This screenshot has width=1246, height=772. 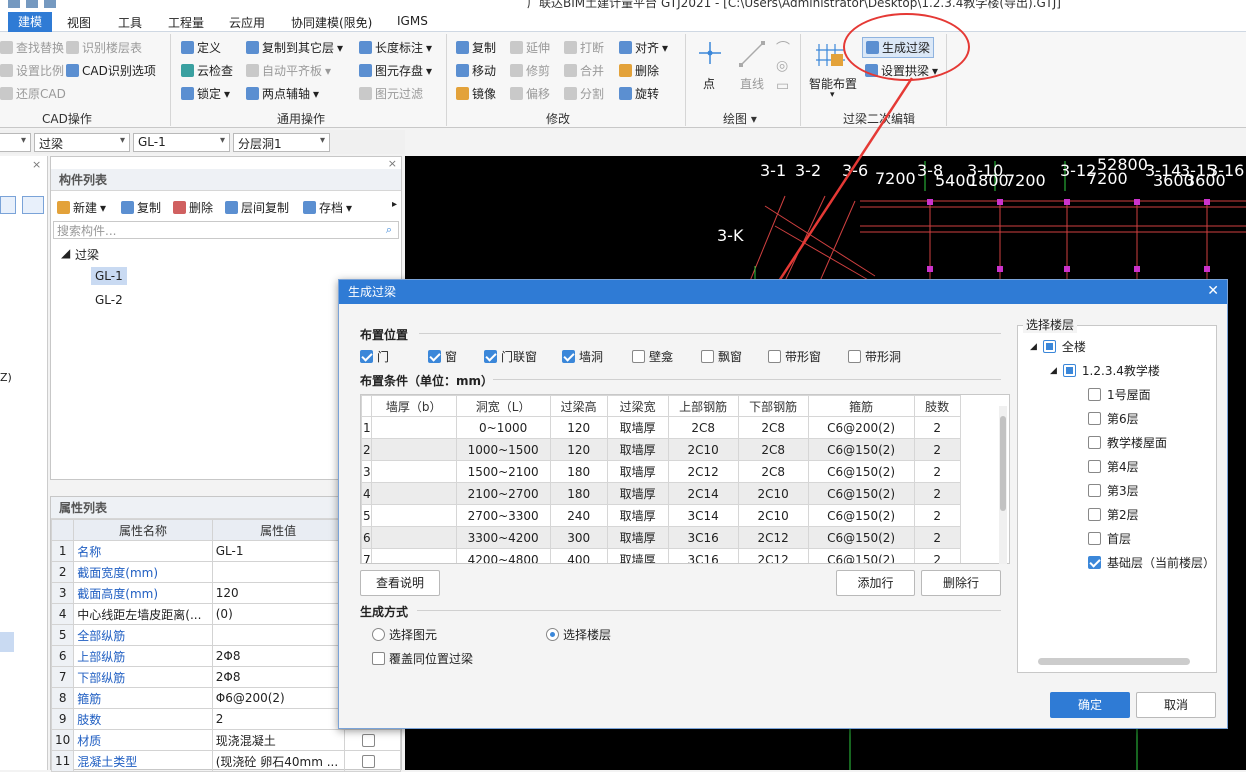 What do you see at coordinates (773, 493) in the screenshot?
I see `condition-cell: 2C10` at bounding box center [773, 493].